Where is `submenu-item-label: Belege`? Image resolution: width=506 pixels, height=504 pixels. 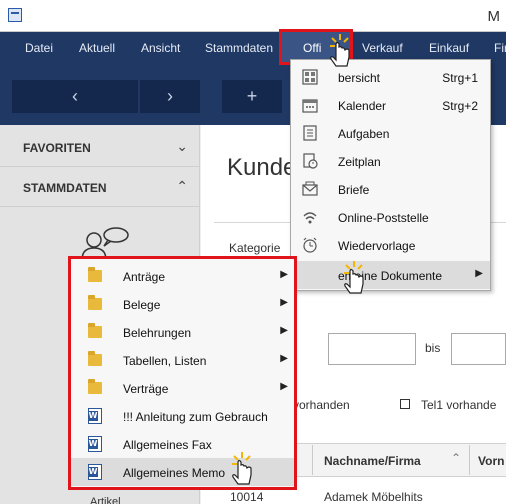
submenu-item-label: Belege is located at coordinates (142, 305).